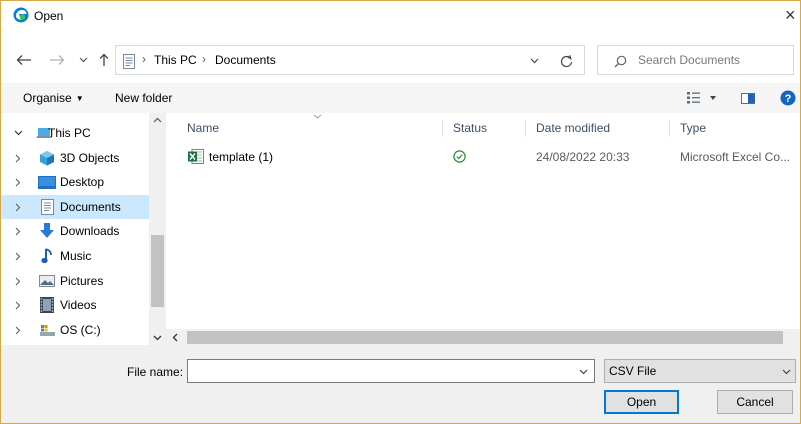 This screenshot has height=424, width=801. What do you see at coordinates (69, 133) in the screenshot?
I see `tree-label-this-pc: This PC` at bounding box center [69, 133].